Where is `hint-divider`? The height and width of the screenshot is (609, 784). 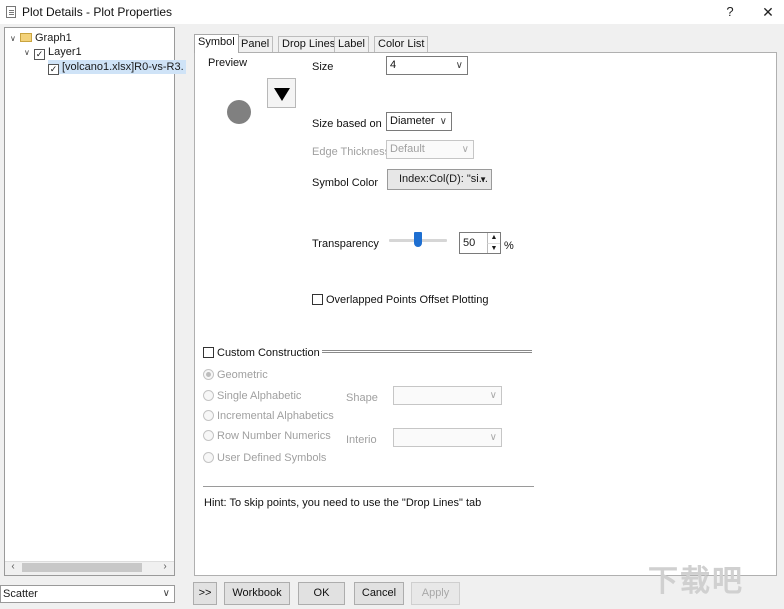
hint-divider is located at coordinates (368, 486).